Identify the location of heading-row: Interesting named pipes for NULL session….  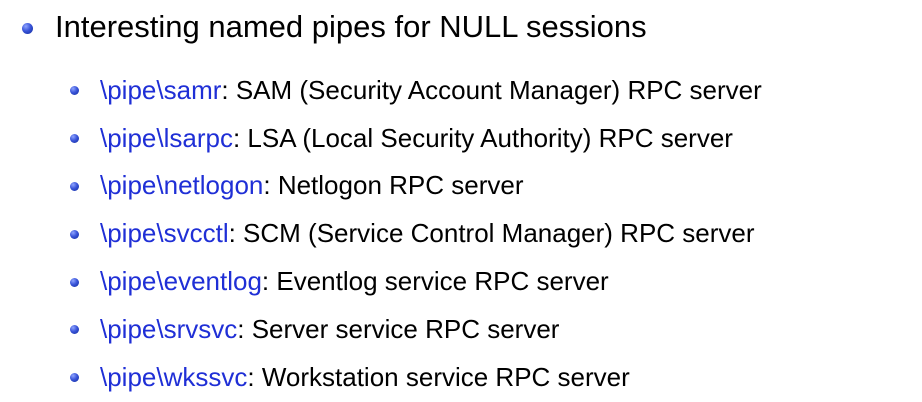
(334, 27).